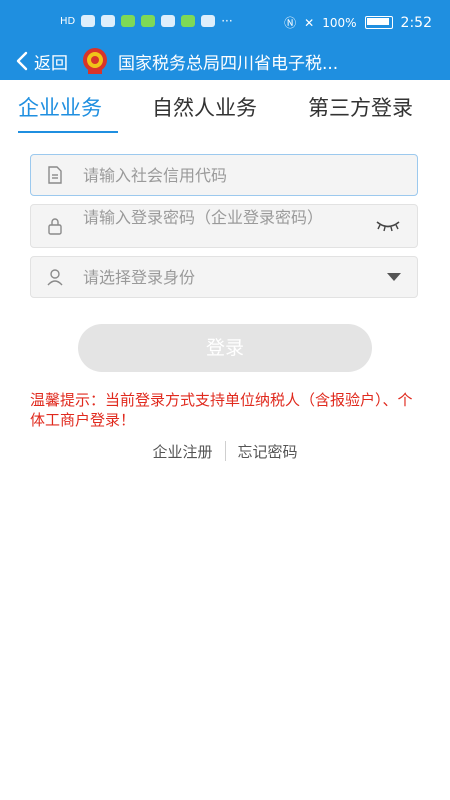 The image size is (450, 800). I want to click on identity-select: 请选择登录身份, so click(224, 277).